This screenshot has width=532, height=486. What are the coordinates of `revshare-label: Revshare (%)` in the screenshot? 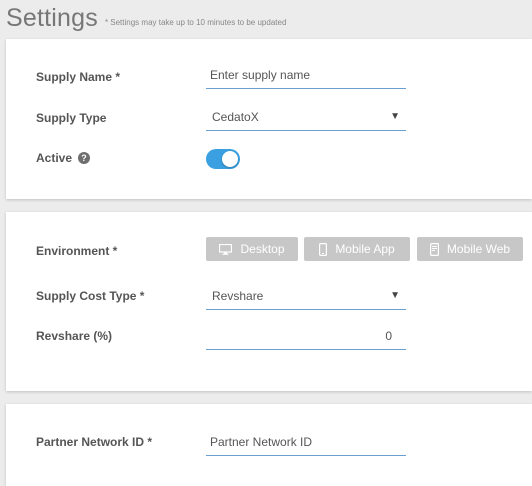 It's located at (74, 336).